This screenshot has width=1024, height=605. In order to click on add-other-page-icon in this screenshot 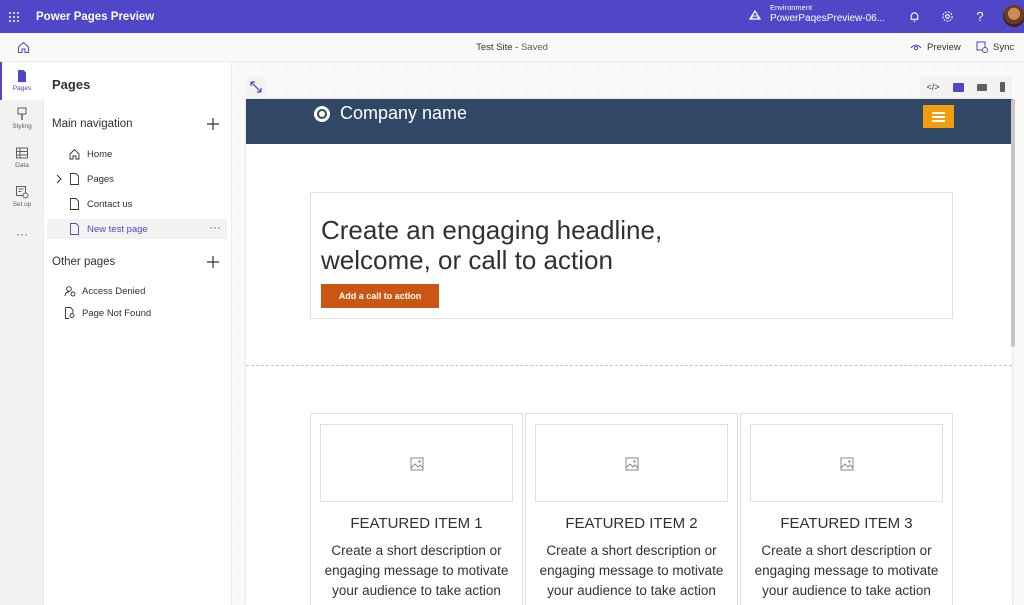, I will do `click(213, 262)`.